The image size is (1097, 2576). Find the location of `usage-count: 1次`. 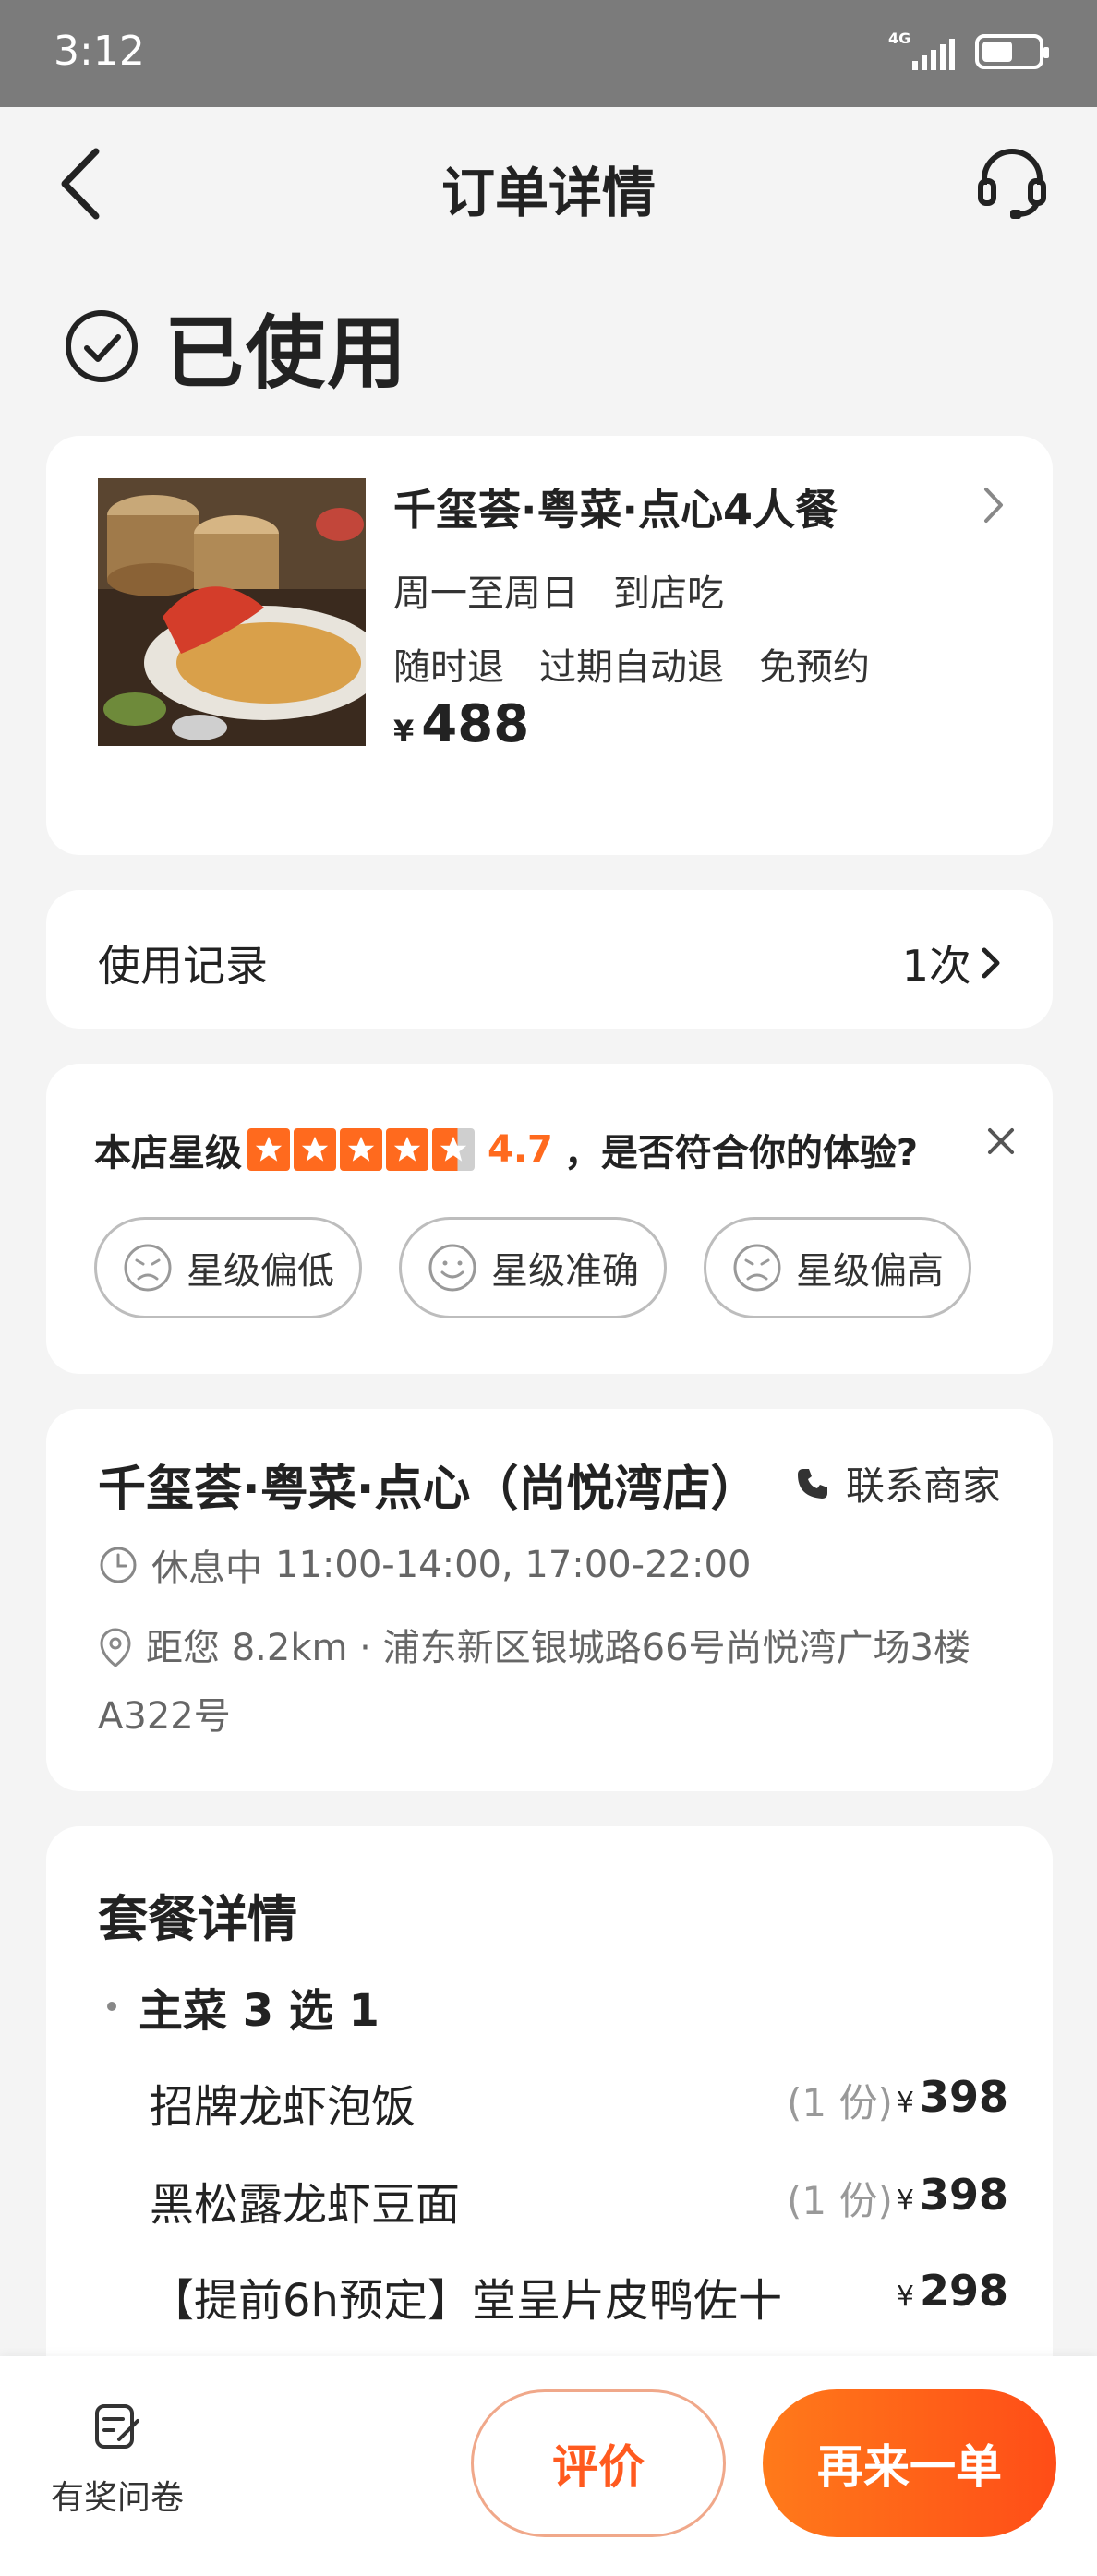

usage-count: 1次 is located at coordinates (936, 966).